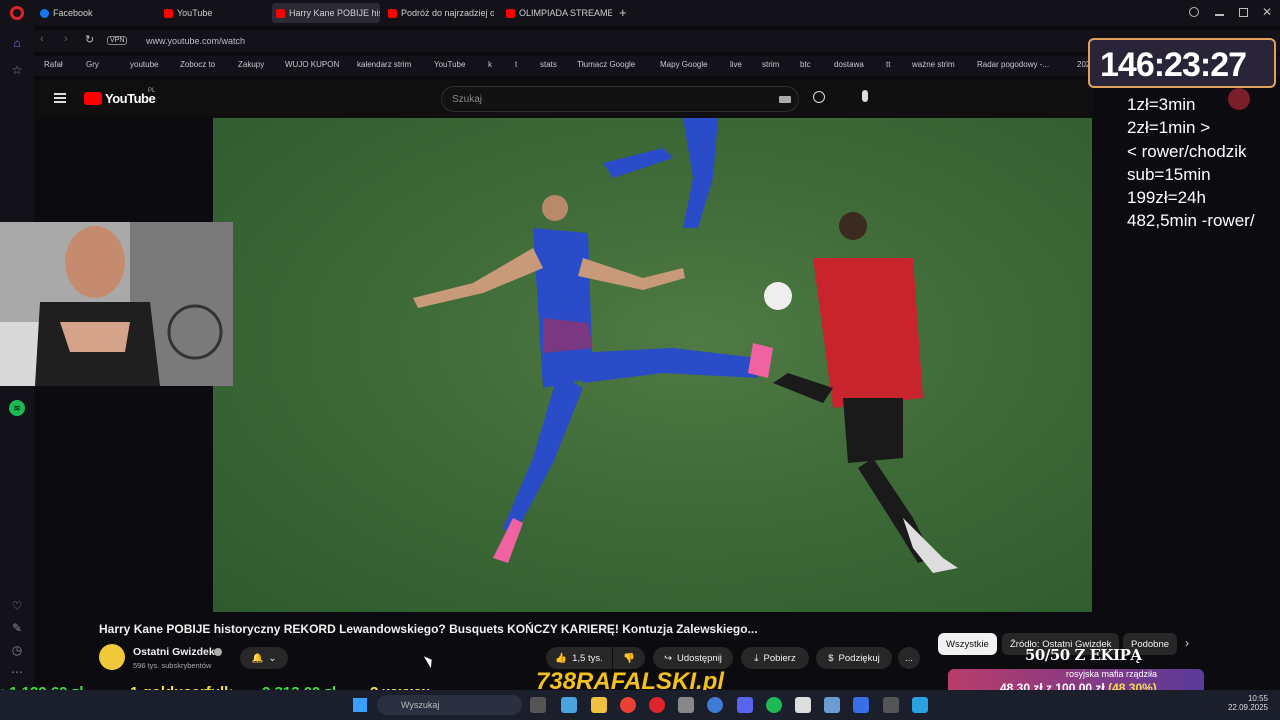 Image resolution: width=1280 pixels, height=720 pixels. Describe the element at coordinates (1247, 707) in the screenshot. I see `clock-date: 22.09.2025` at that location.